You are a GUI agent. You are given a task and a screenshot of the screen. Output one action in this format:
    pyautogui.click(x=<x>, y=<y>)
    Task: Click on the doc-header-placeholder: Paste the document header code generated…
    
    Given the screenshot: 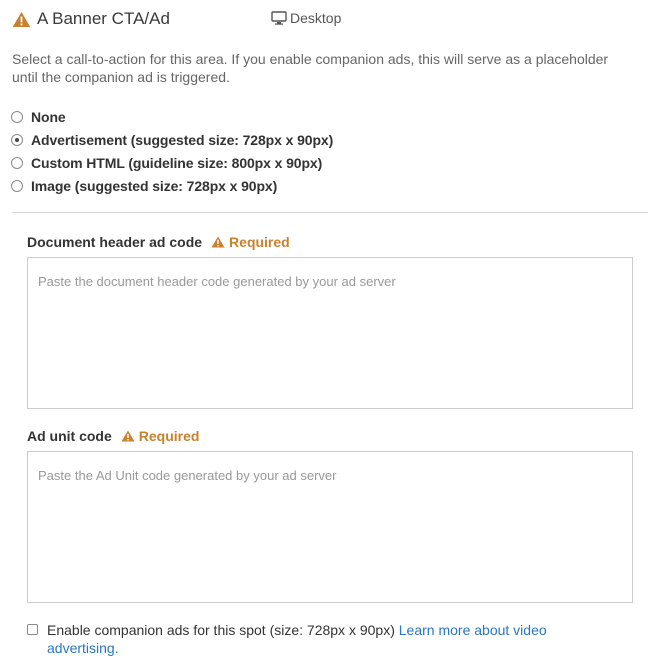 What is the action you would take?
    pyautogui.click(x=217, y=281)
    